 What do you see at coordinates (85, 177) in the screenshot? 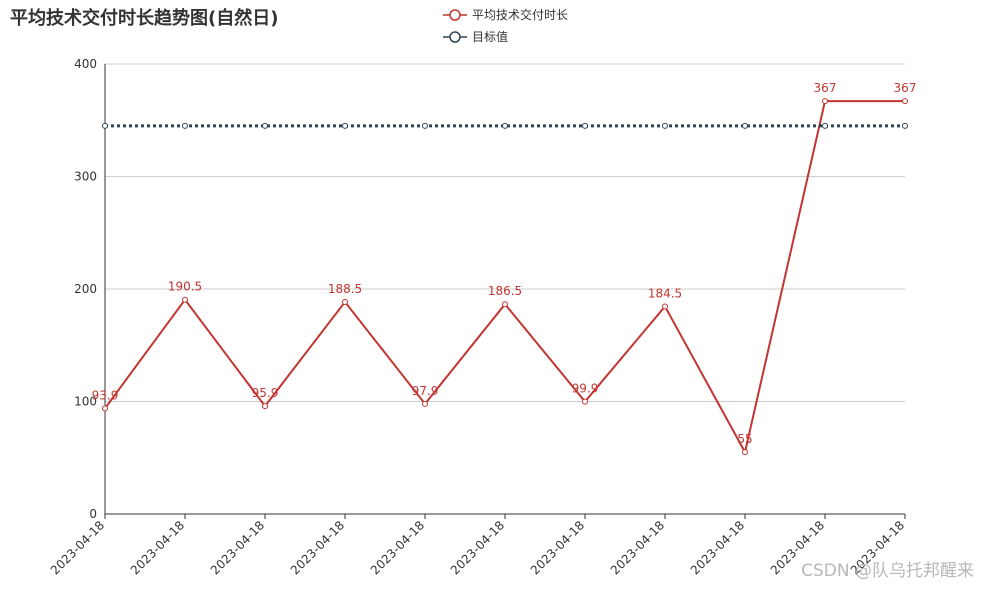
I see `y-tick-label: 300` at bounding box center [85, 177].